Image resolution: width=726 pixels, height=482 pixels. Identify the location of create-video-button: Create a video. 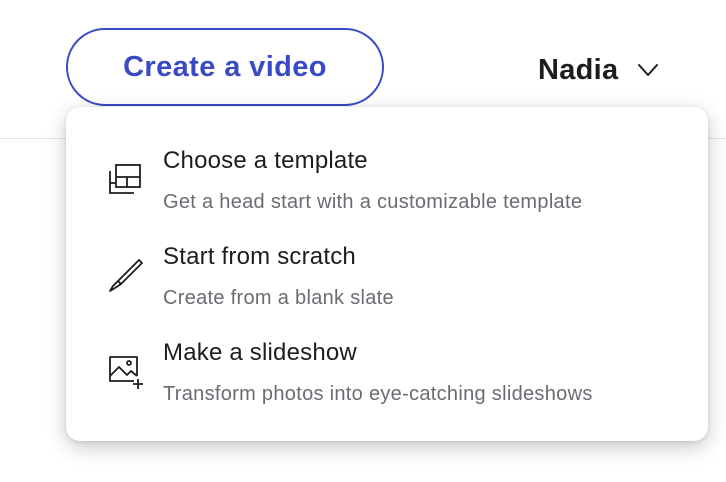
(225, 67).